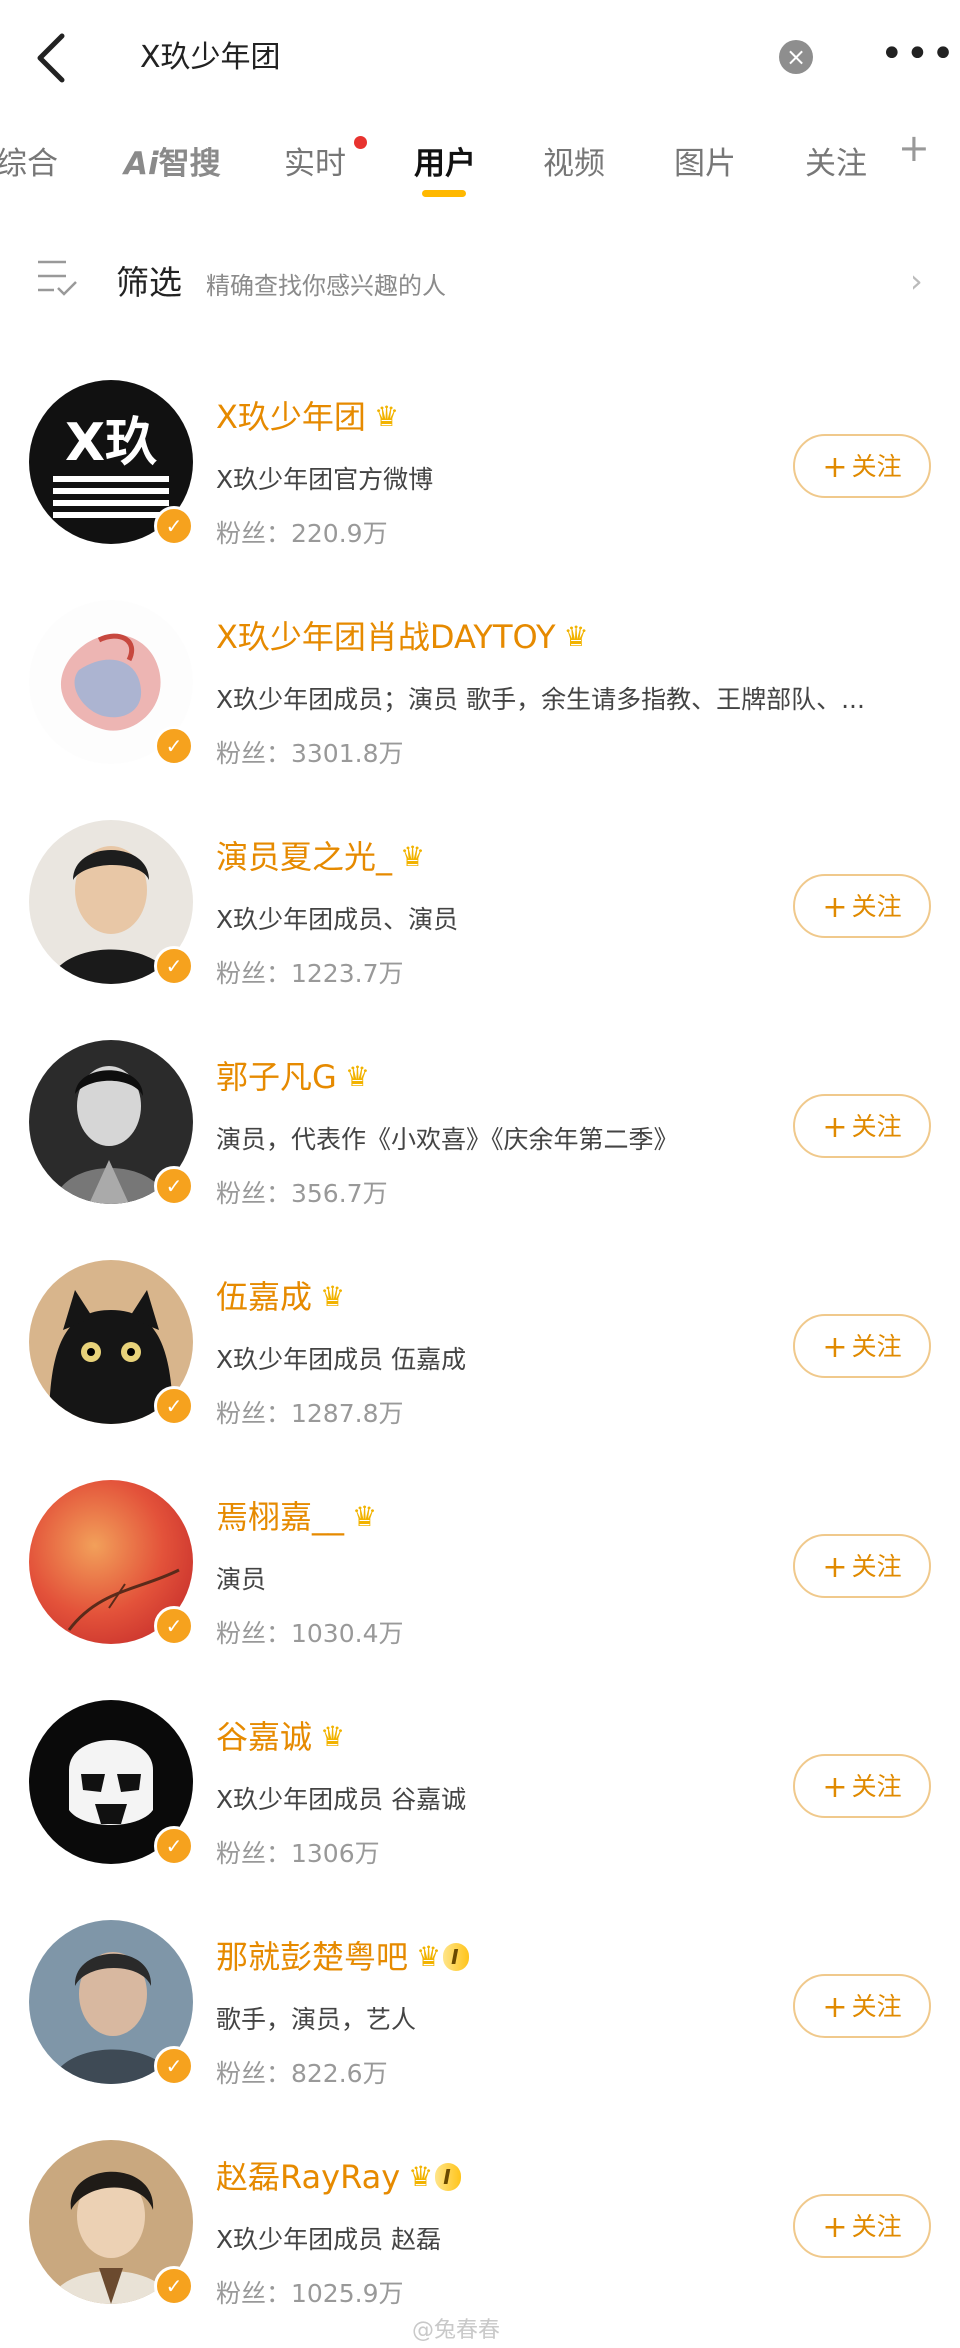  Describe the element at coordinates (111, 443) in the screenshot. I see `svg-text: X玖` at that location.